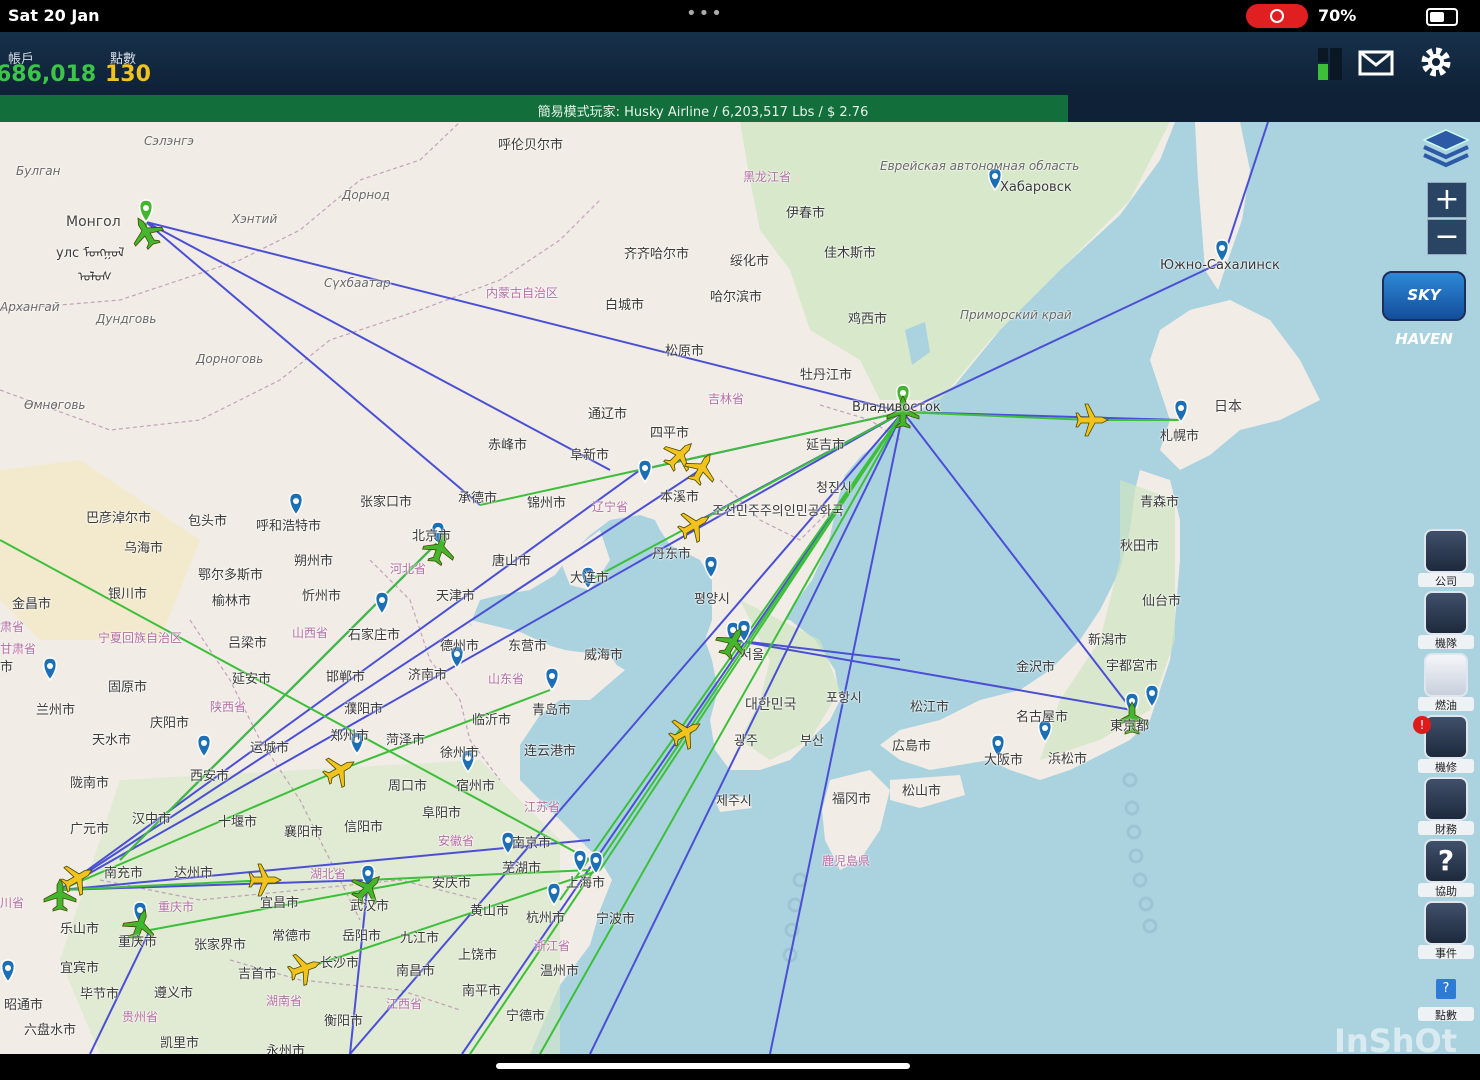 This screenshot has width=1480, height=1080. I want to click on map-label-fuxin: 阜新市, so click(590, 455).